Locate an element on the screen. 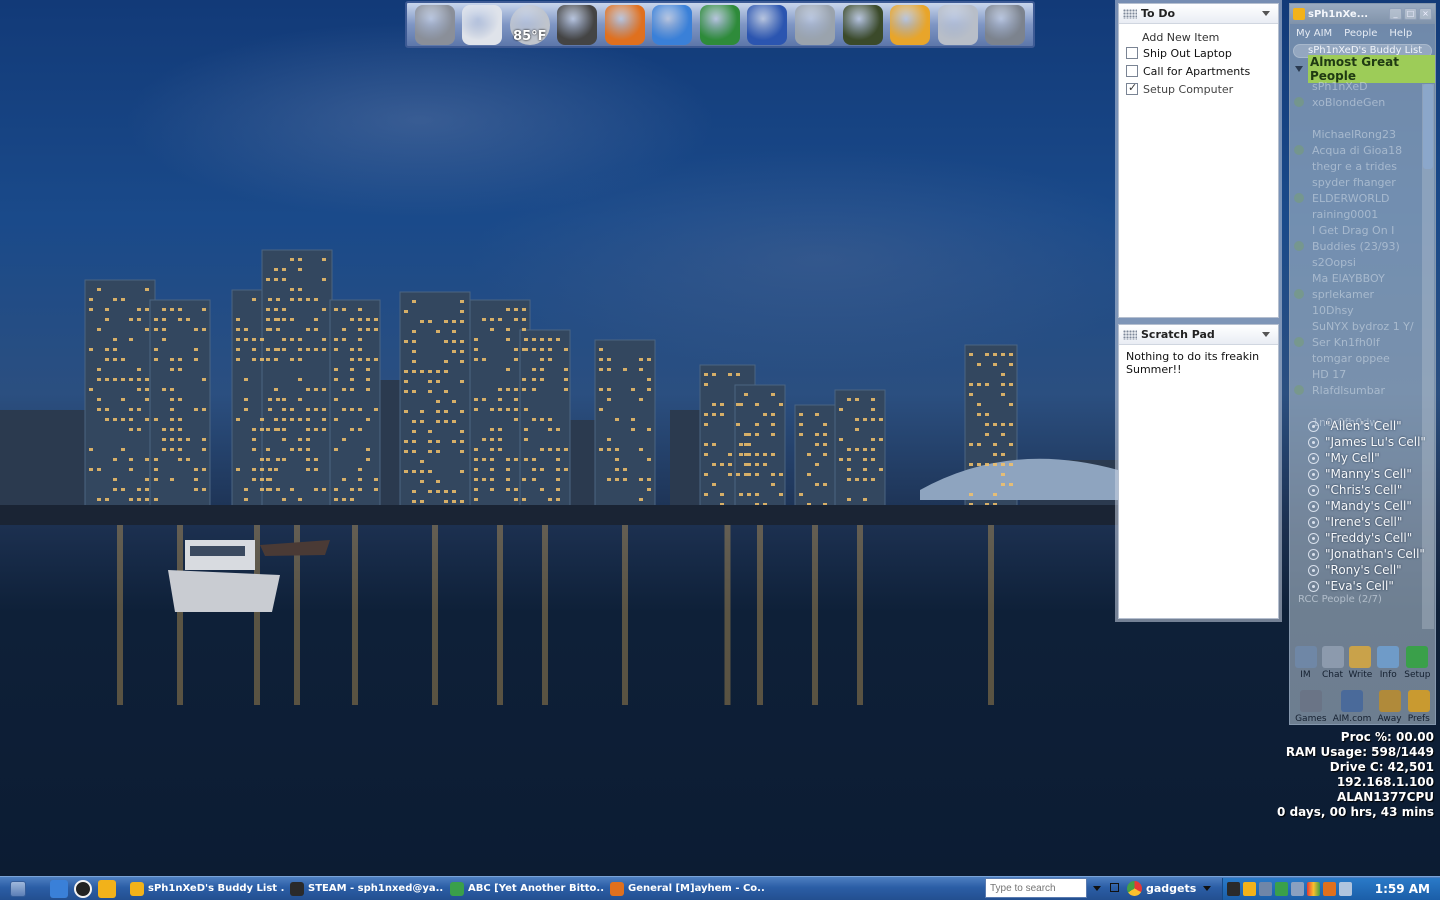  colors-tray-icon is located at coordinates (1313, 889).